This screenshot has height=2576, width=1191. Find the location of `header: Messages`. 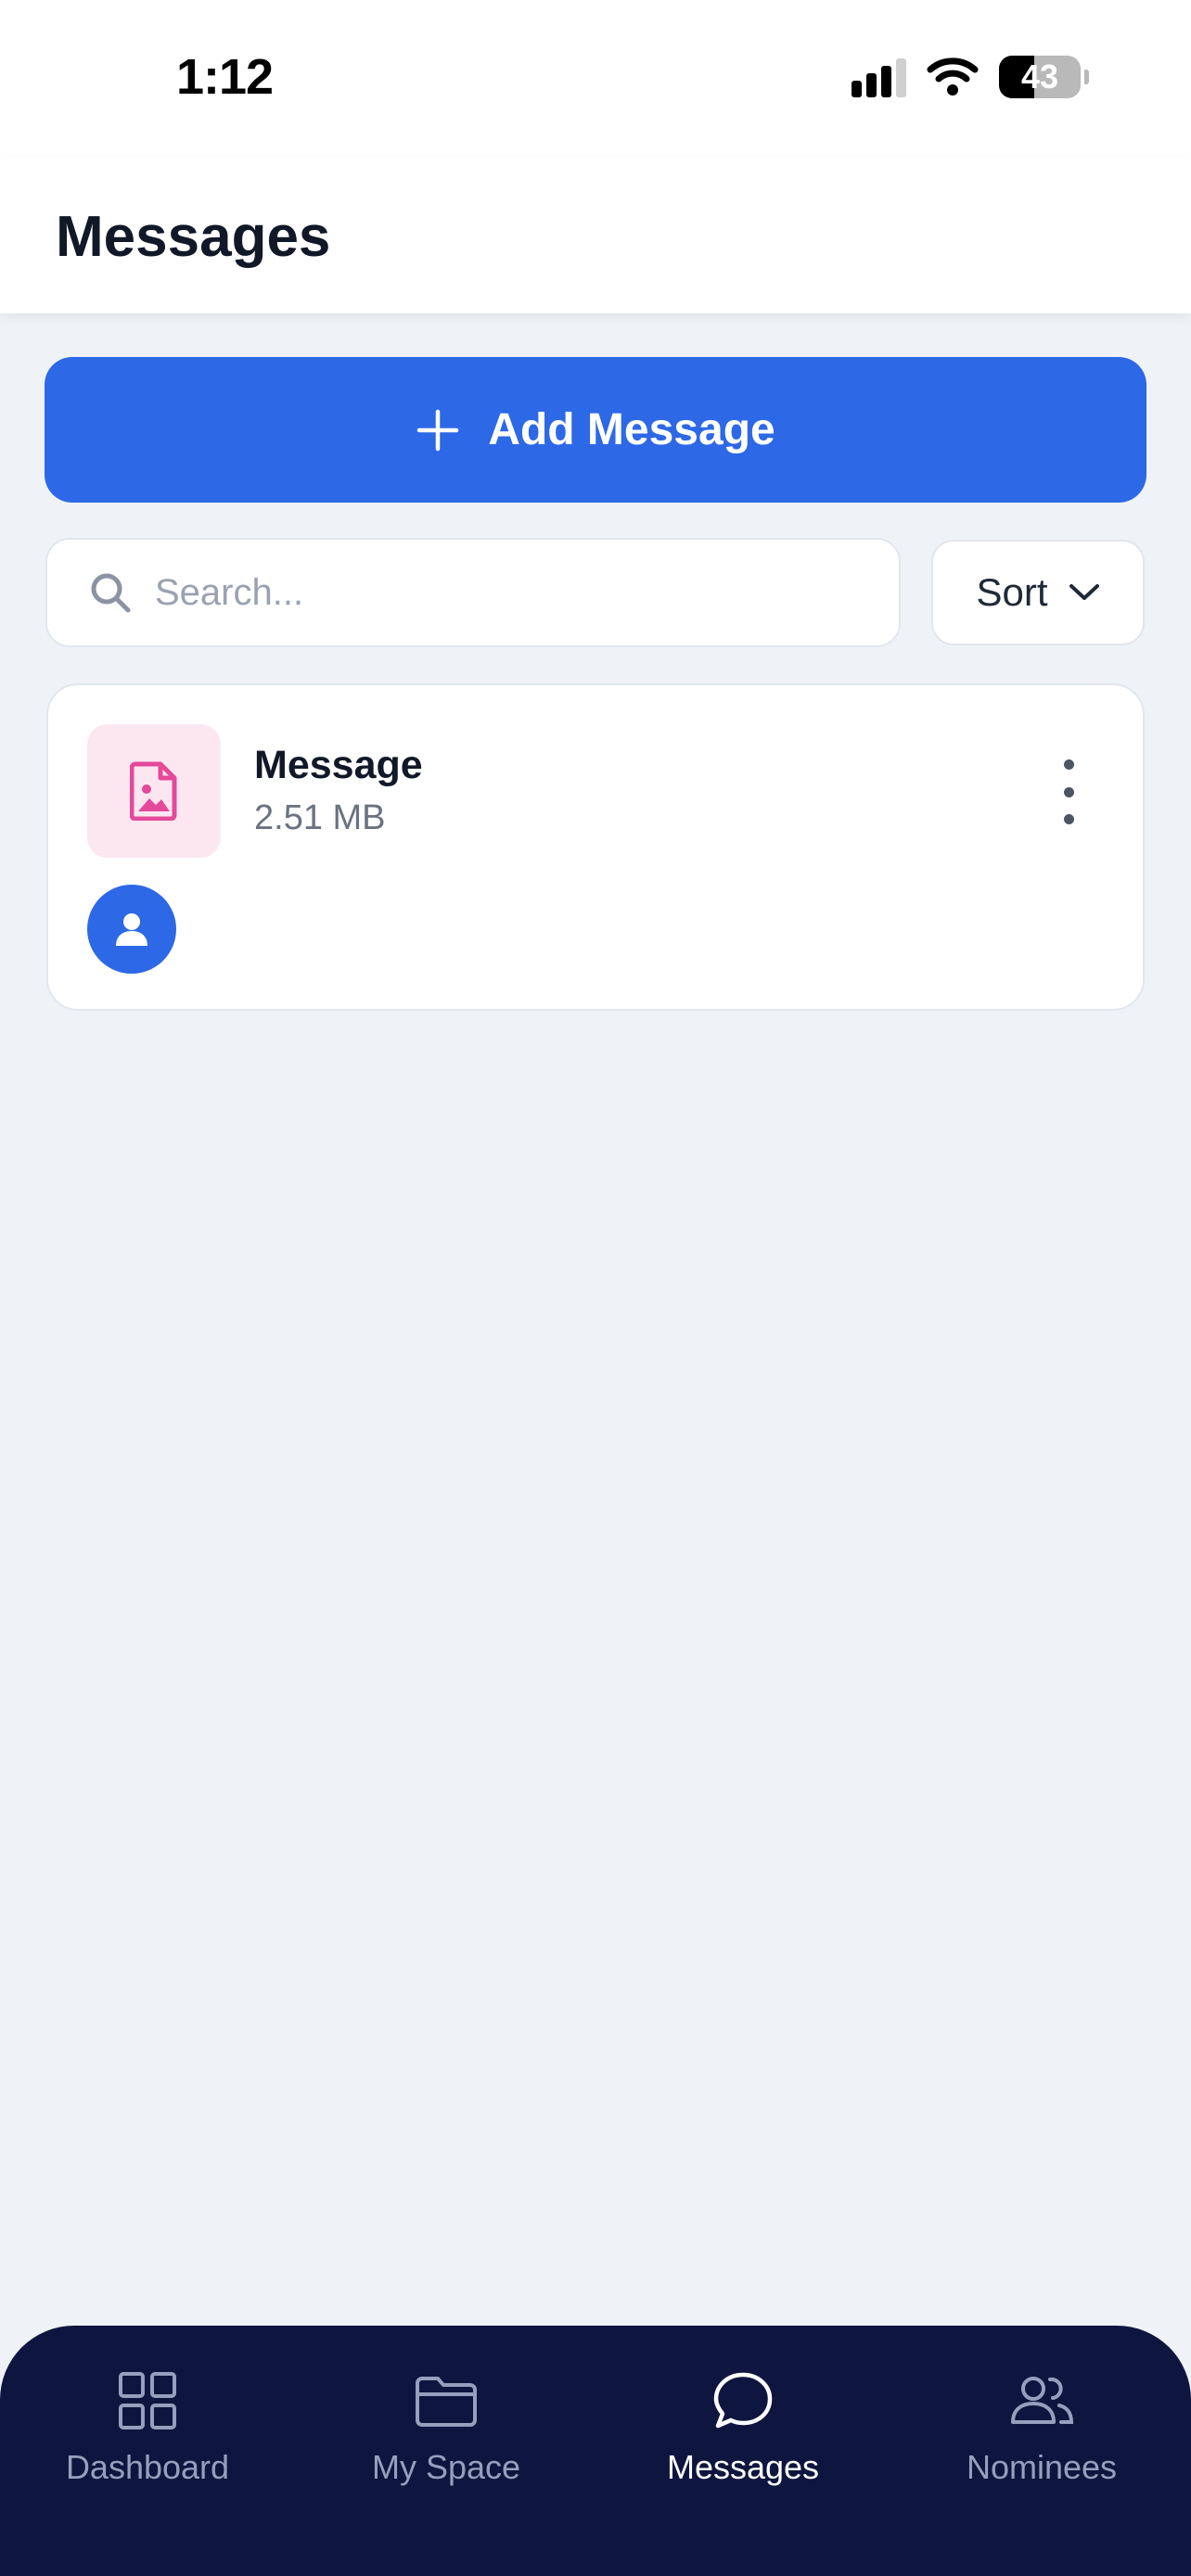

header: Messages is located at coordinates (595, 235).